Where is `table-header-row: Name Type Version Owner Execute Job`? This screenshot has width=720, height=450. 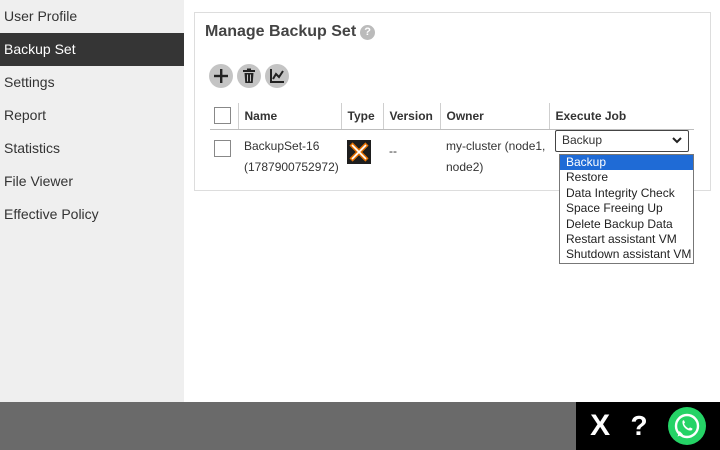 table-header-row: Name Type Version Owner Execute Job is located at coordinates (452, 116).